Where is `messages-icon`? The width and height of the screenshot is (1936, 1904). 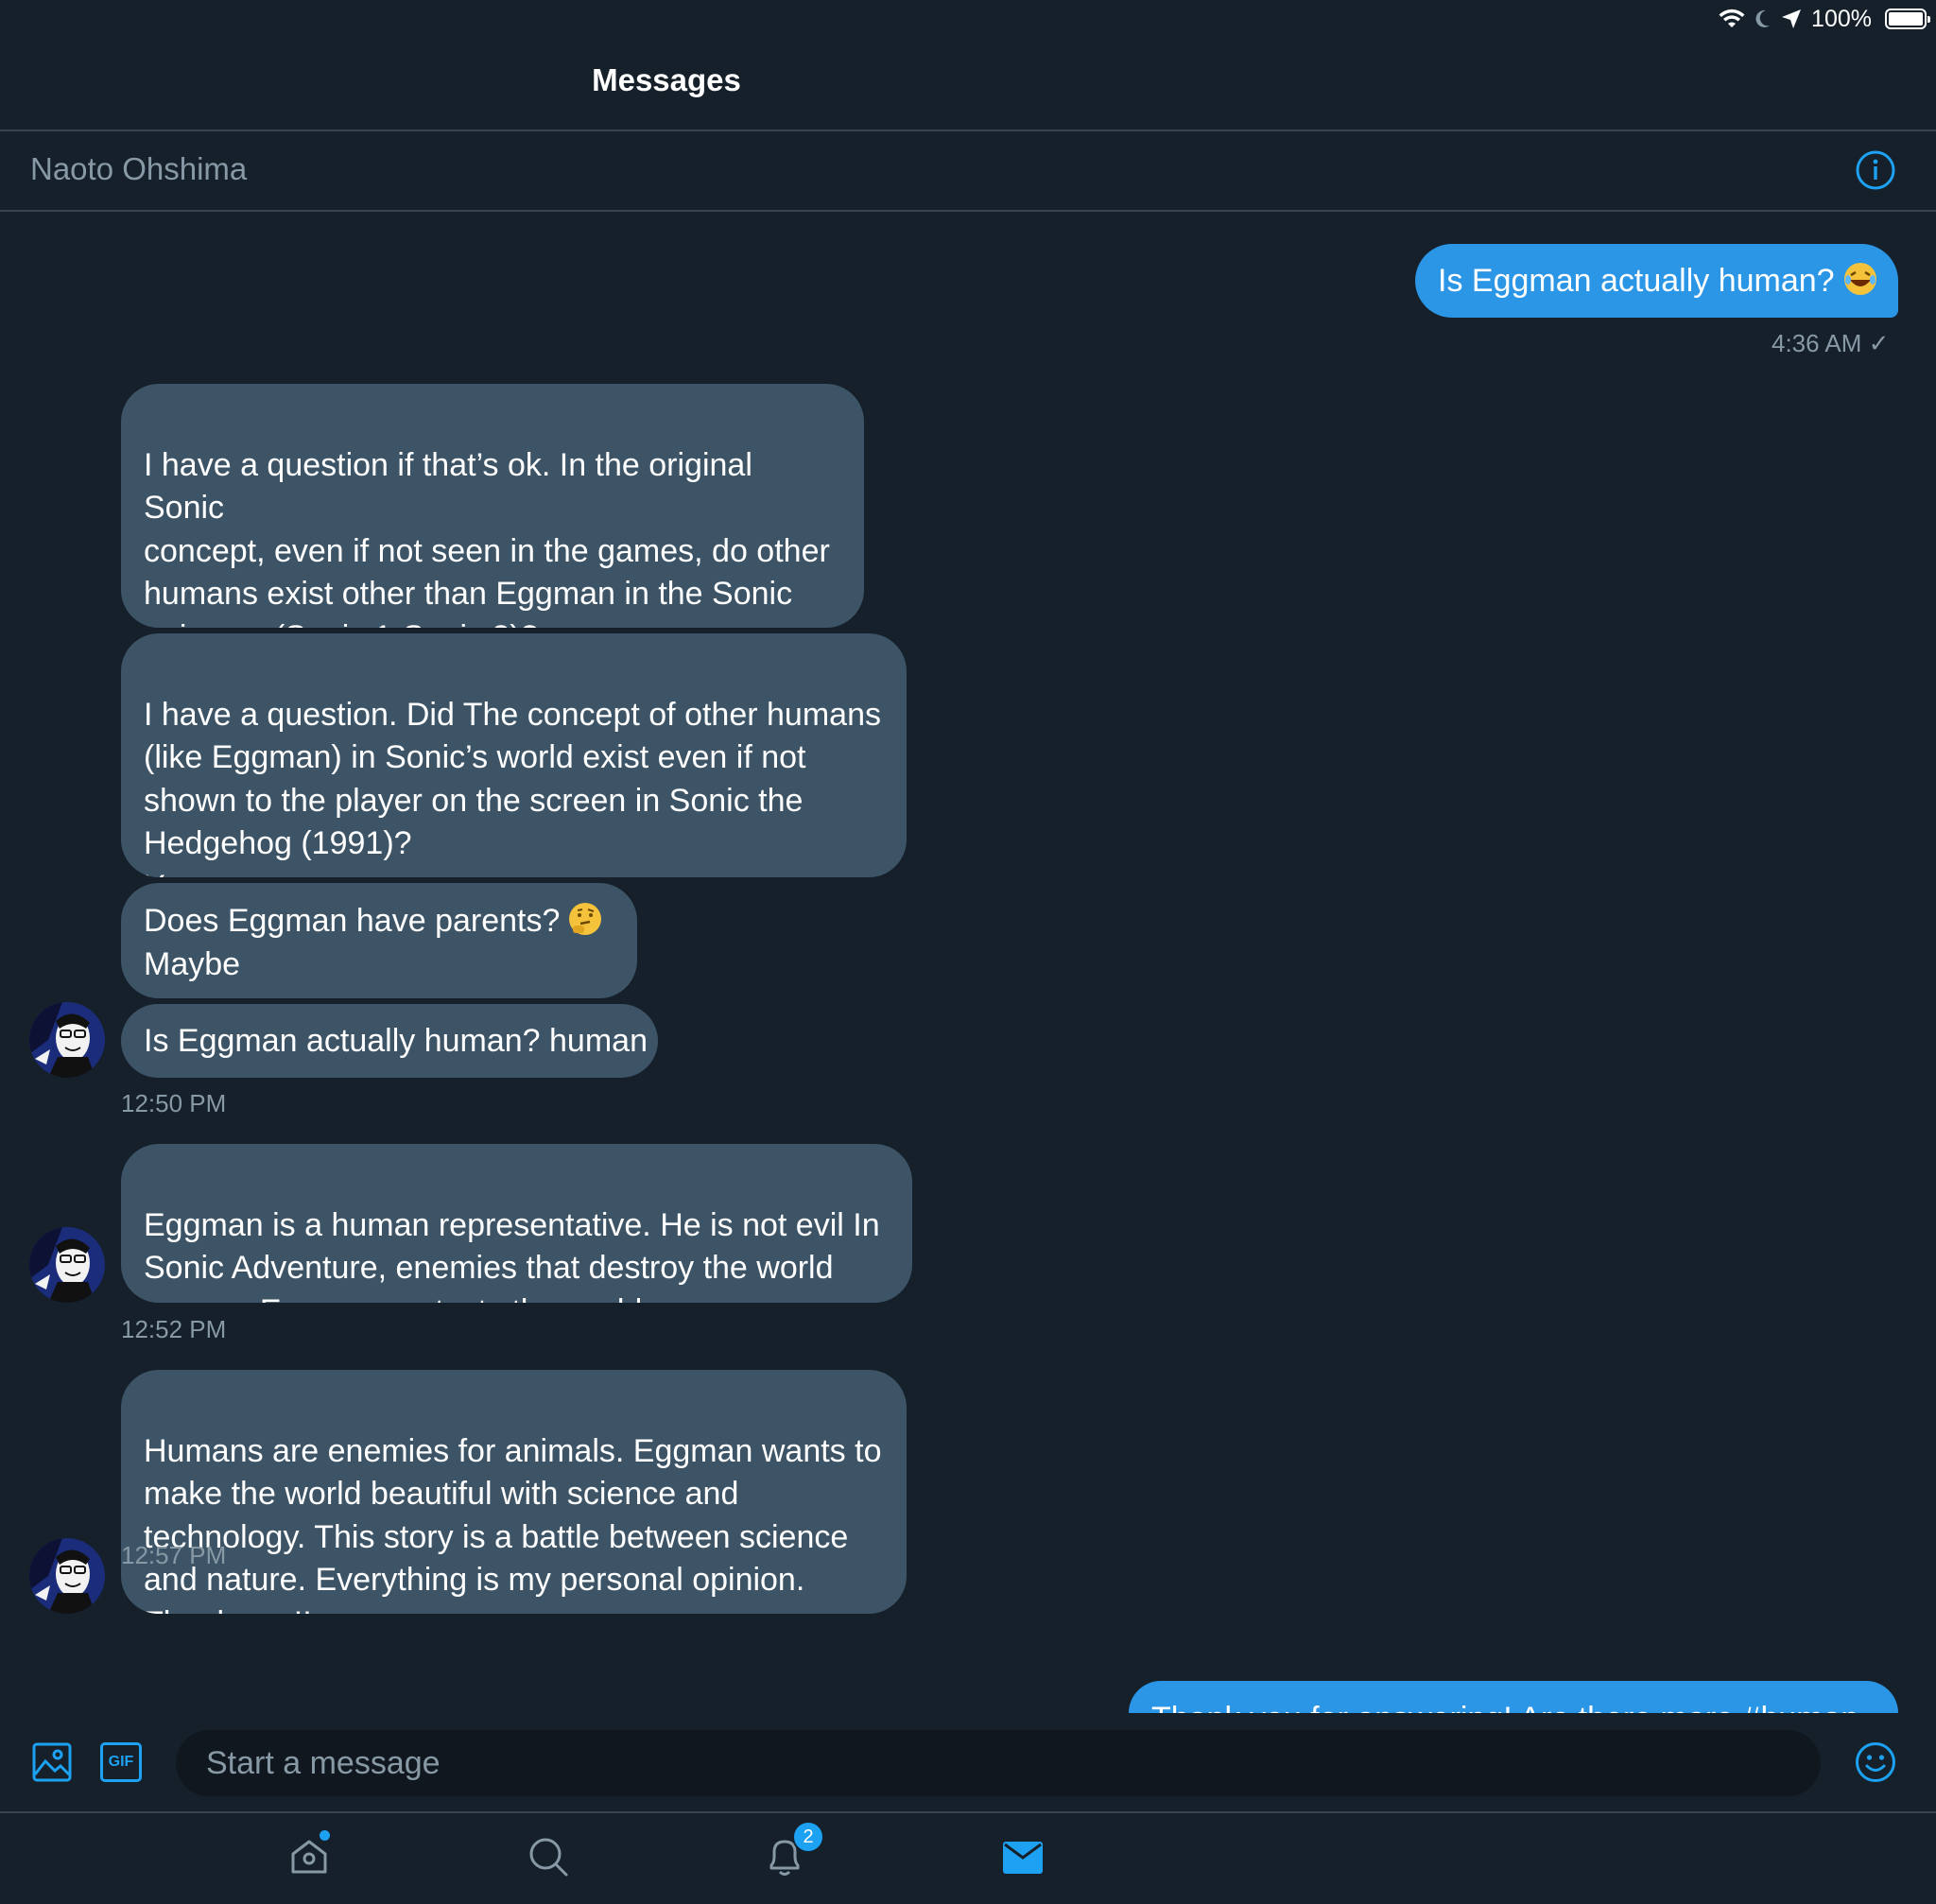
messages-icon is located at coordinates (1023, 1858).